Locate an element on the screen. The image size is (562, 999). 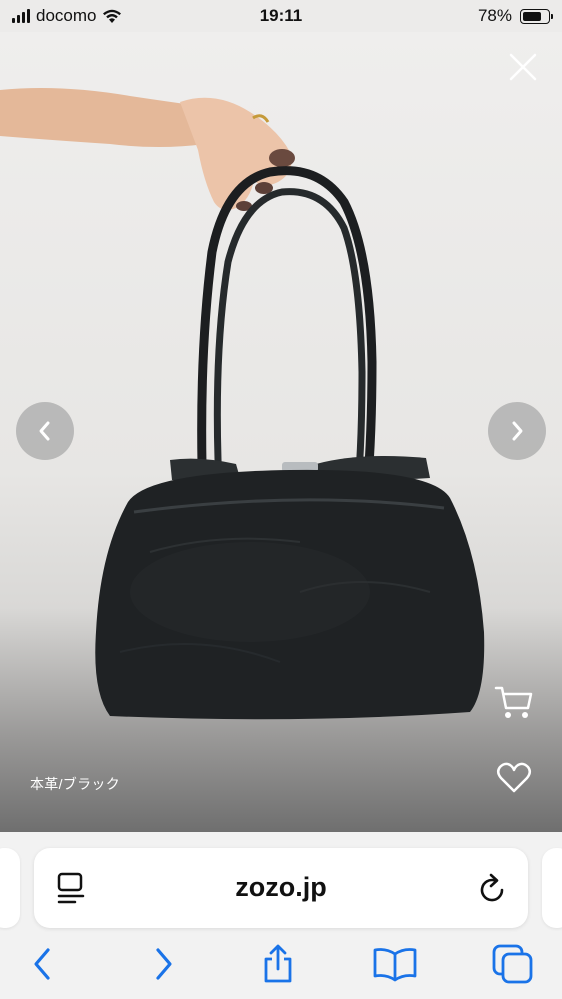
bag-handles is located at coordinates (287, 339).